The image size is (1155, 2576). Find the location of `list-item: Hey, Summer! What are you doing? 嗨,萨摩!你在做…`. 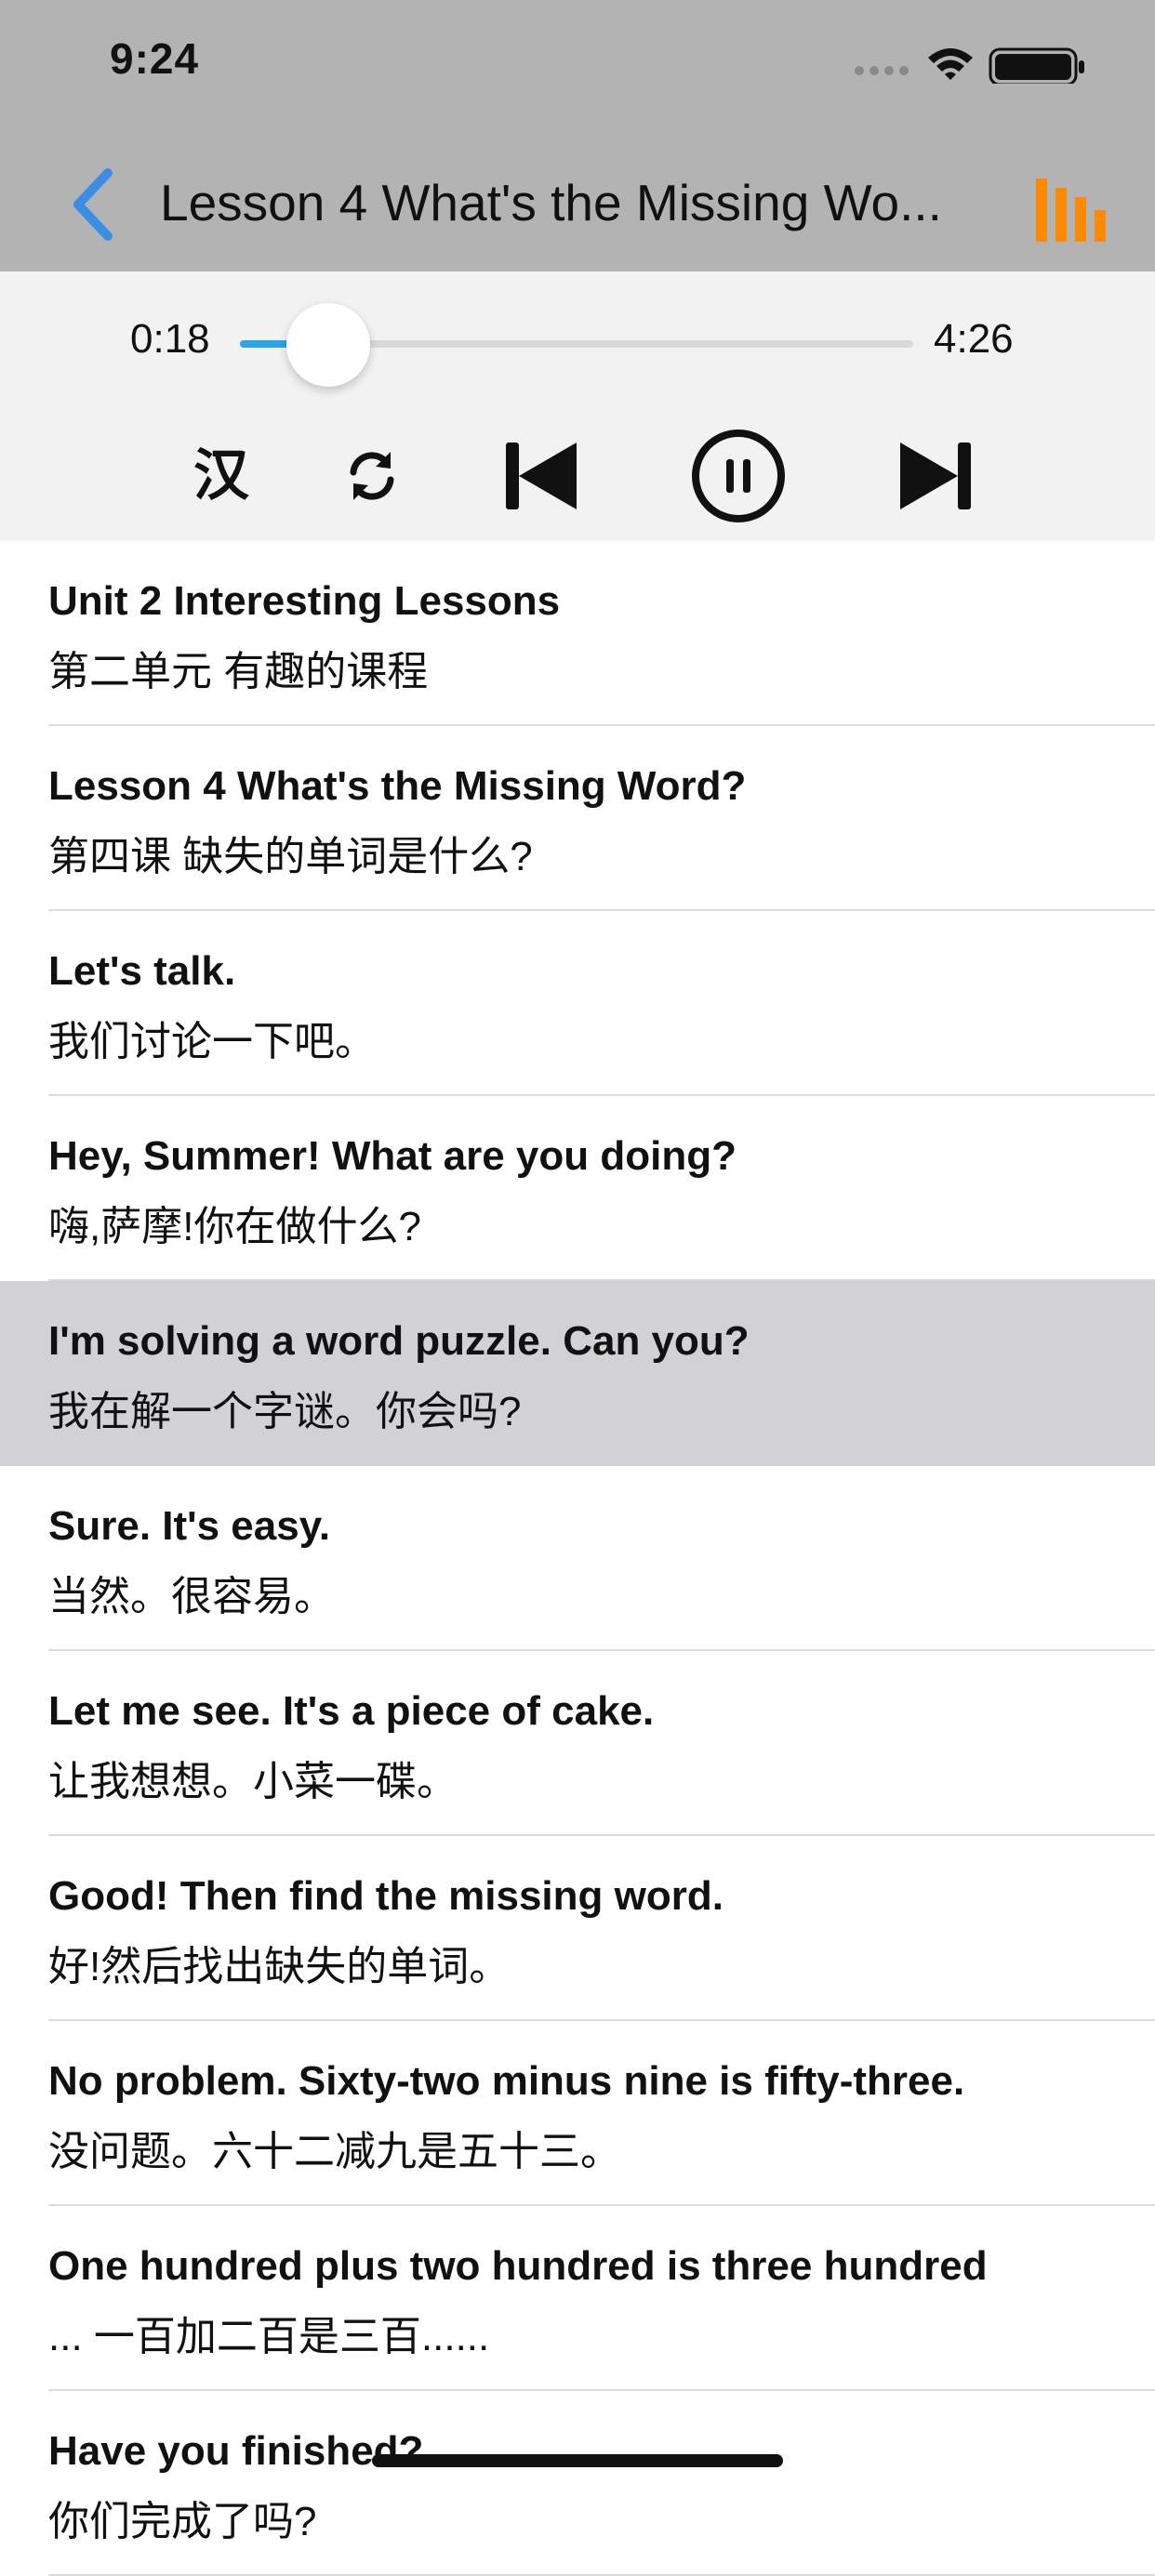

list-item: Hey, Summer! What are you doing? 嗨,萨摩!你在做… is located at coordinates (577, 1188).